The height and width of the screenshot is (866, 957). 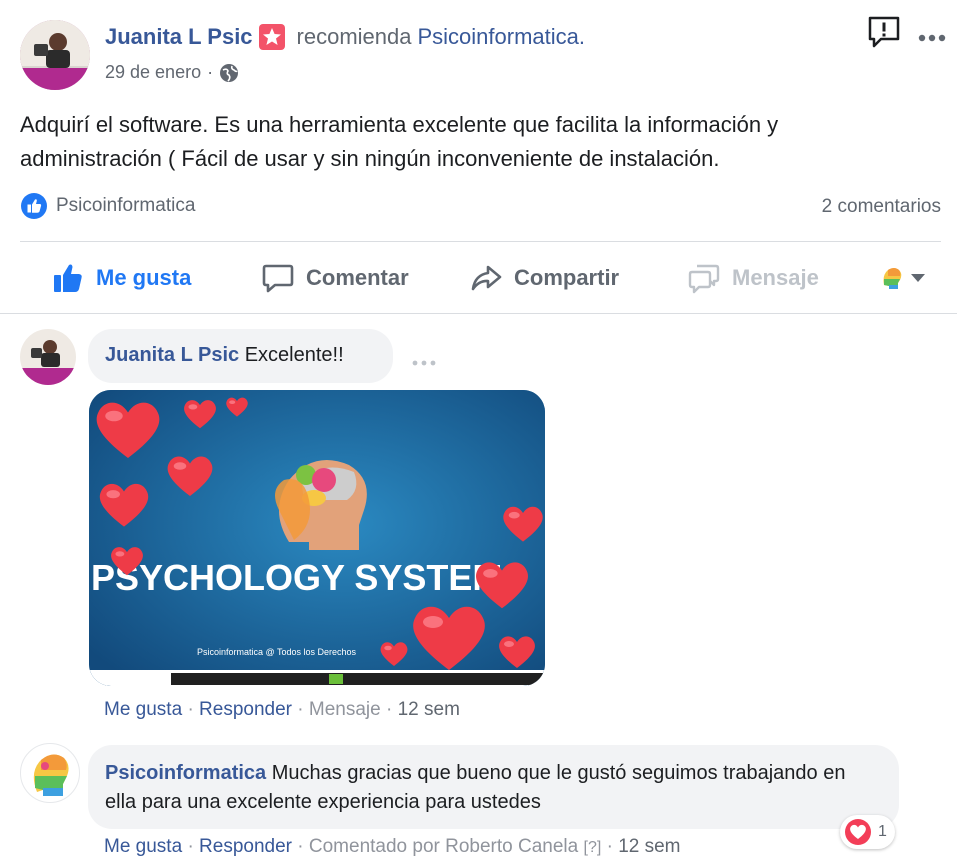 What do you see at coordinates (277, 652) in the screenshot?
I see `image-footer-text: Psicoinformatica @ Todos los Derechos` at bounding box center [277, 652].